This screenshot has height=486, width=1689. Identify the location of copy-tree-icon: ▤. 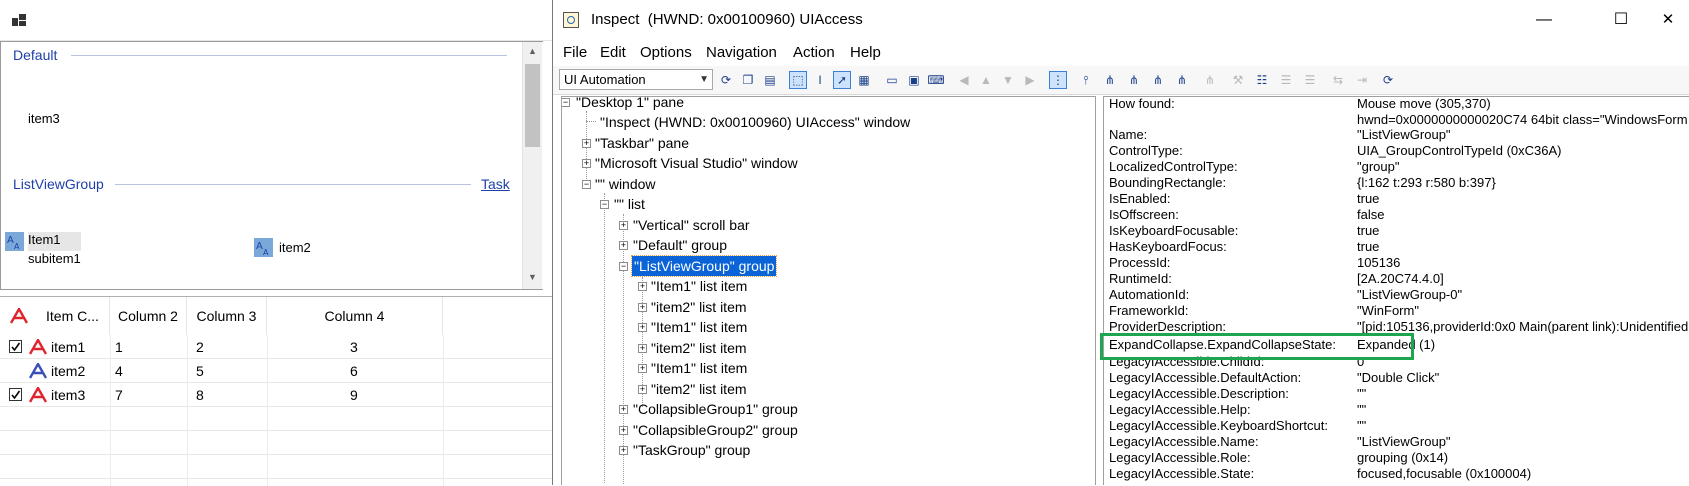
(770, 80).